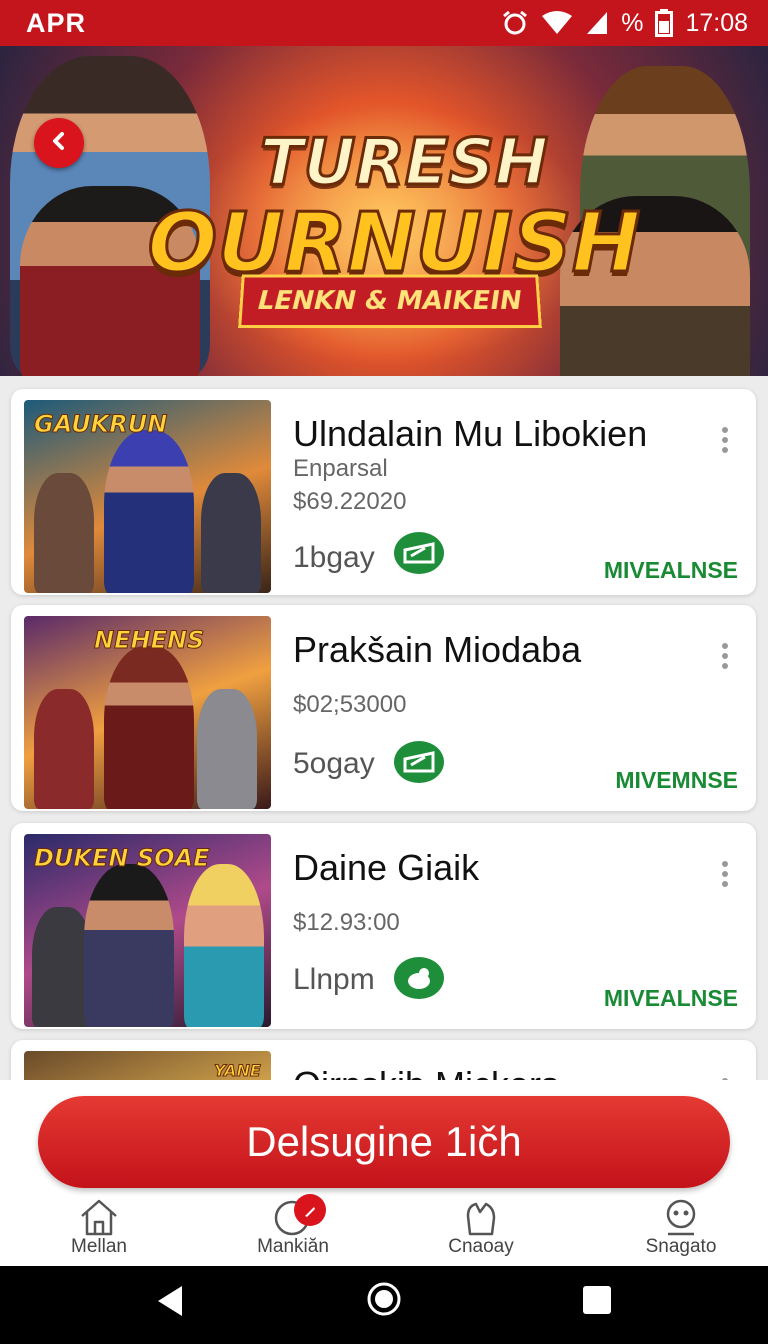 This screenshot has height=1344, width=768. I want to click on game-thumbnail: YANE, so click(147, 1065).